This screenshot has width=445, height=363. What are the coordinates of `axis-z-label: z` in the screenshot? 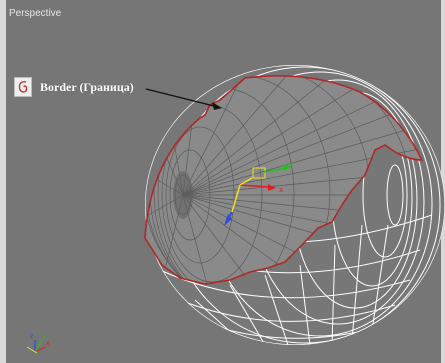 It's located at (31, 336).